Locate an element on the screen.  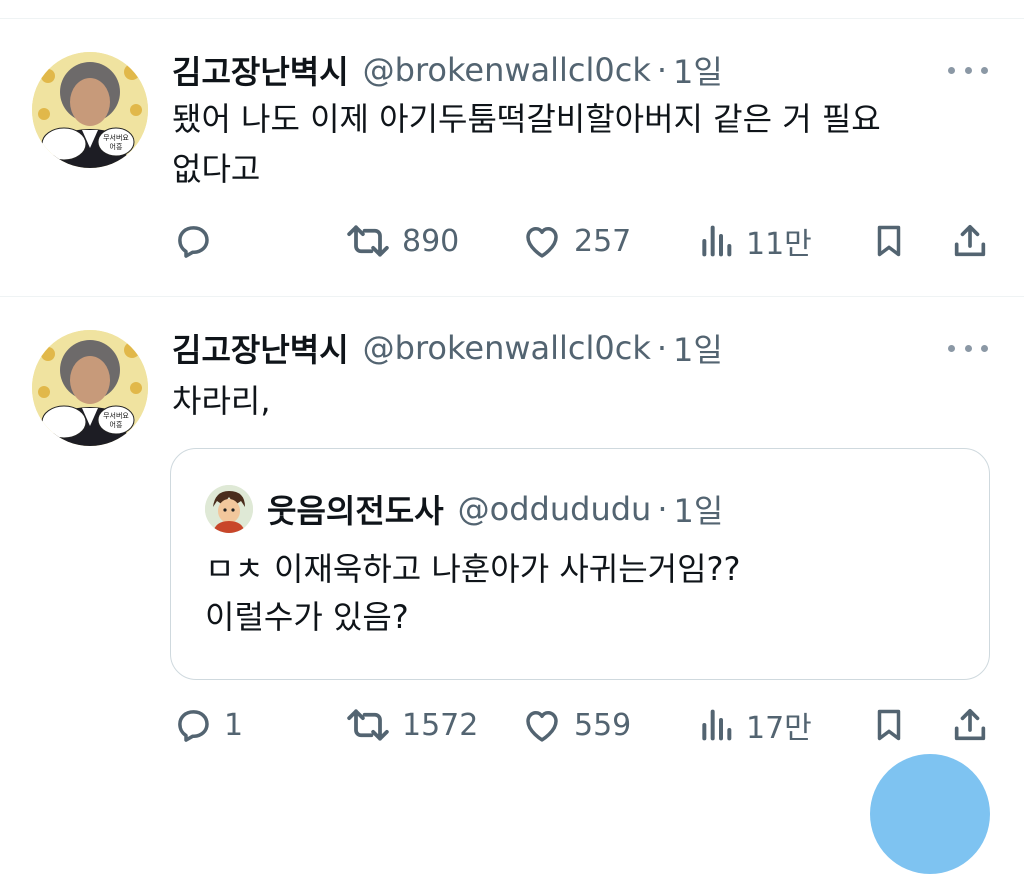
like-button: 257 is located at coordinates (575, 241).